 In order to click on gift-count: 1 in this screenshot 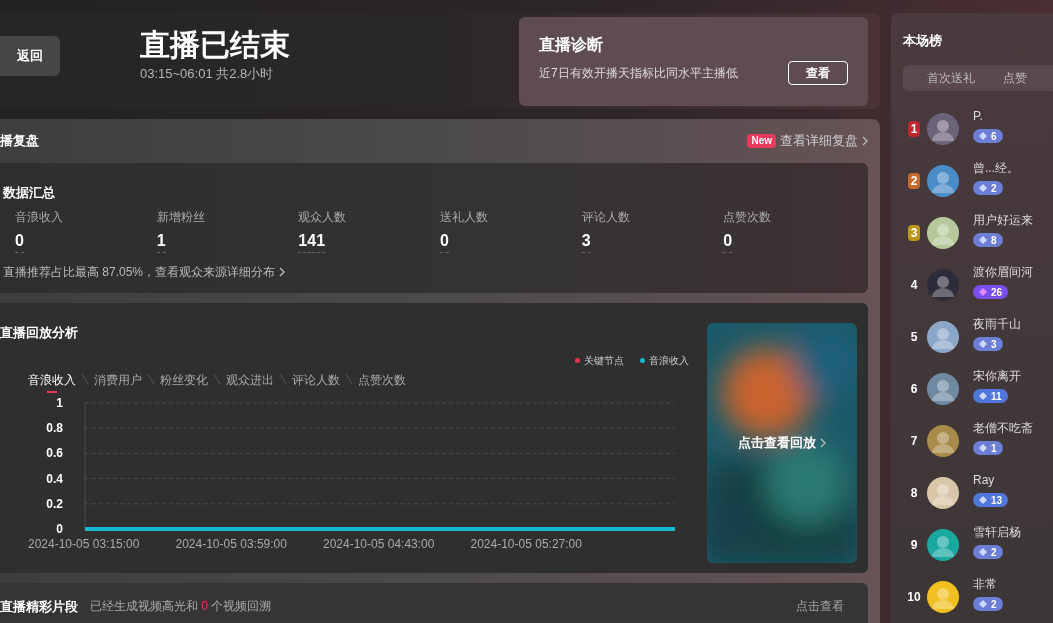, I will do `click(988, 448)`.